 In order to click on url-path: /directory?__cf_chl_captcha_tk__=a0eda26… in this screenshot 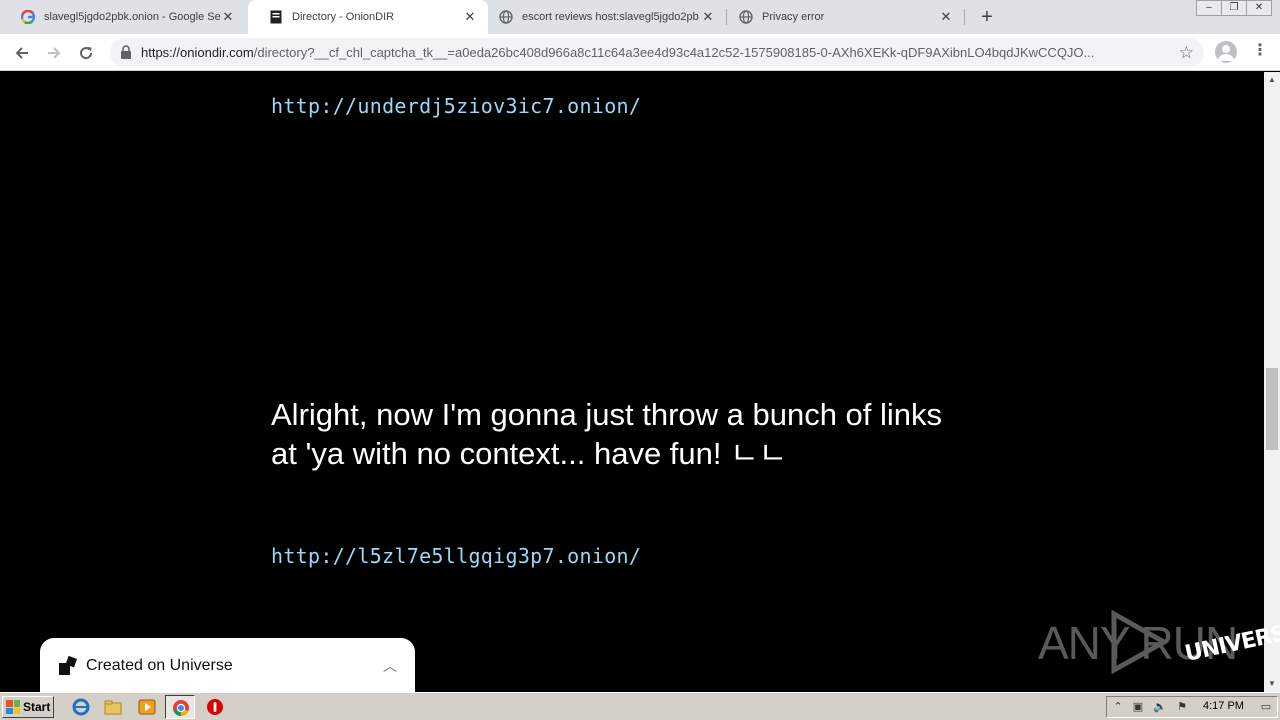, I will do `click(674, 52)`.